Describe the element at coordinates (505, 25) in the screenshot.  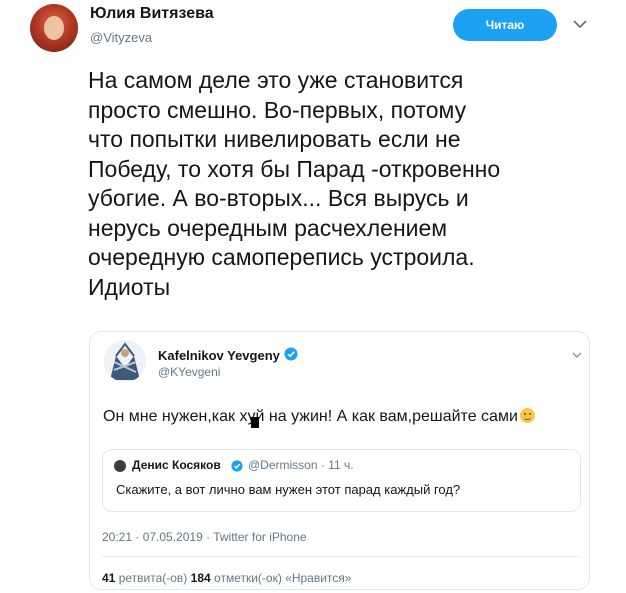
I see `following-button: Читаю` at that location.